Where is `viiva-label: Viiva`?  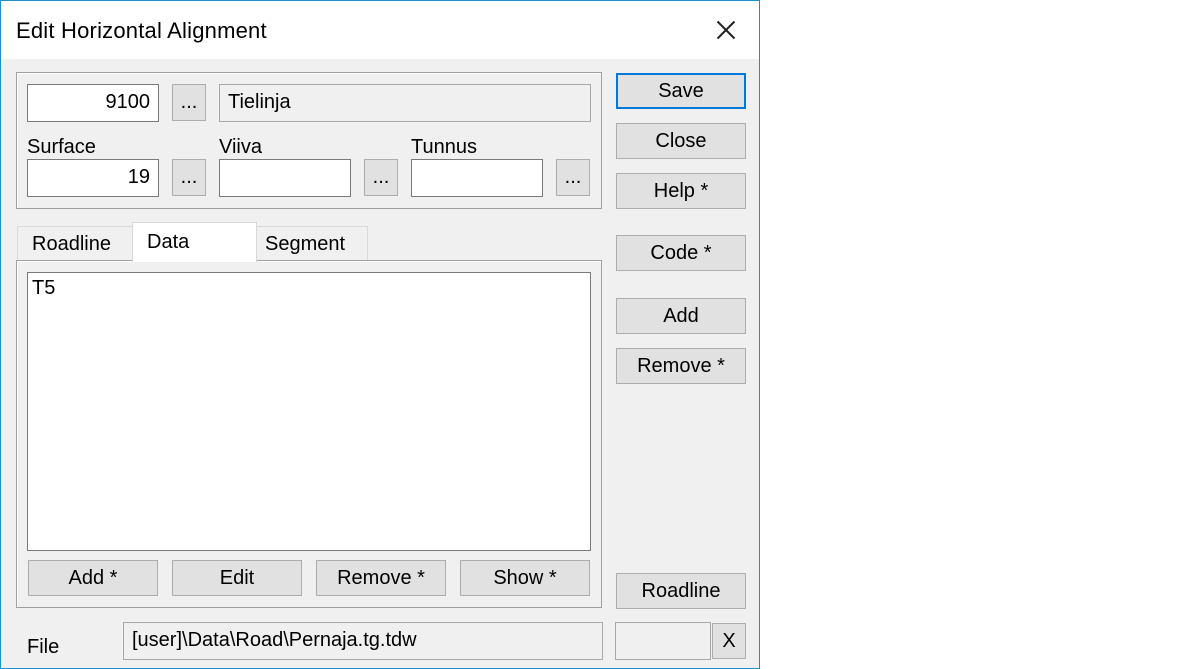 viiva-label: Viiva is located at coordinates (240, 147).